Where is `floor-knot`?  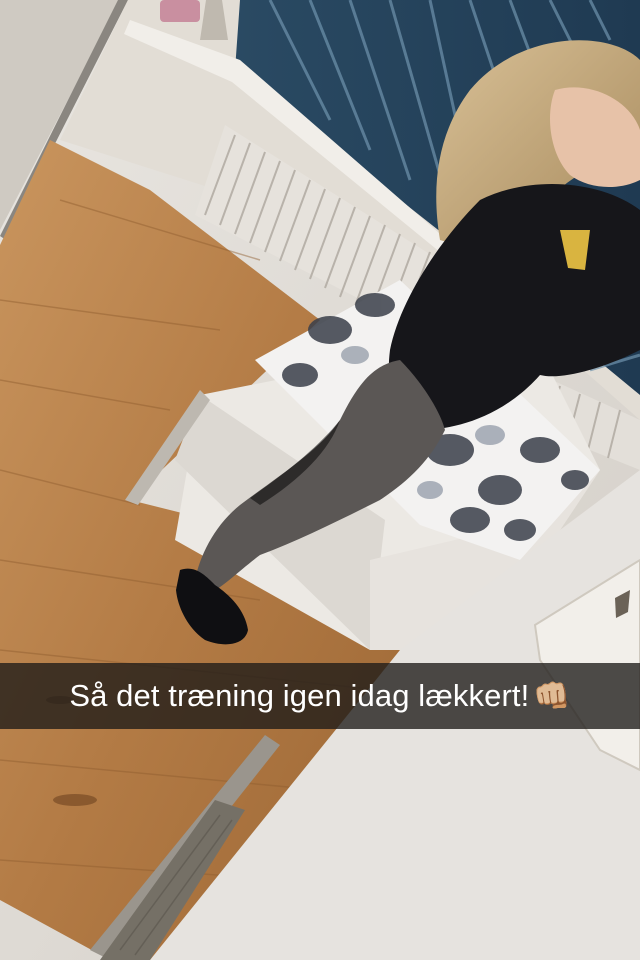 floor-knot is located at coordinates (75, 800).